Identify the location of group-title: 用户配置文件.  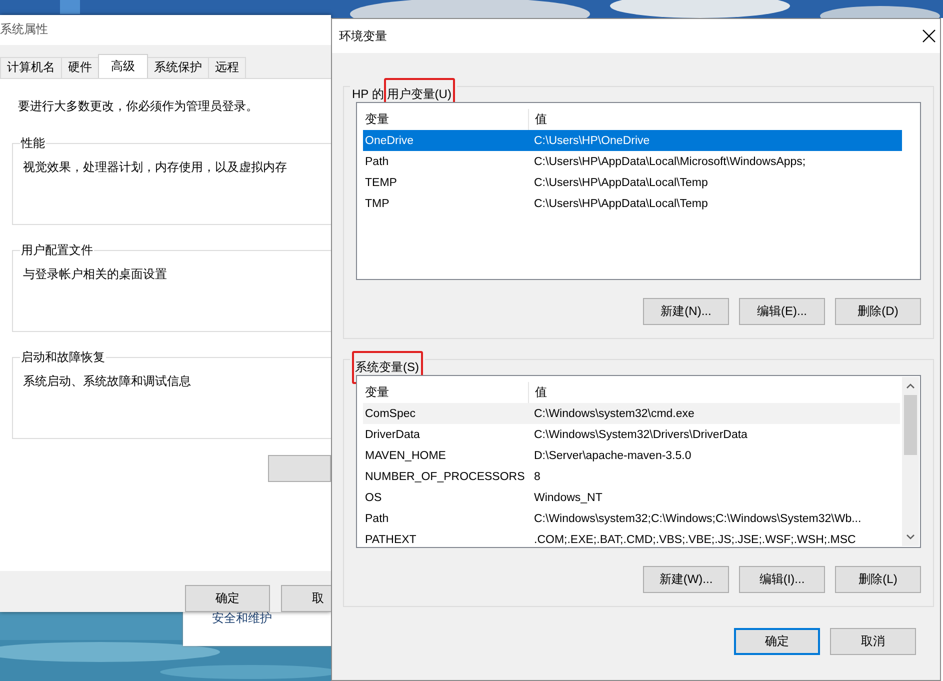
(57, 250).